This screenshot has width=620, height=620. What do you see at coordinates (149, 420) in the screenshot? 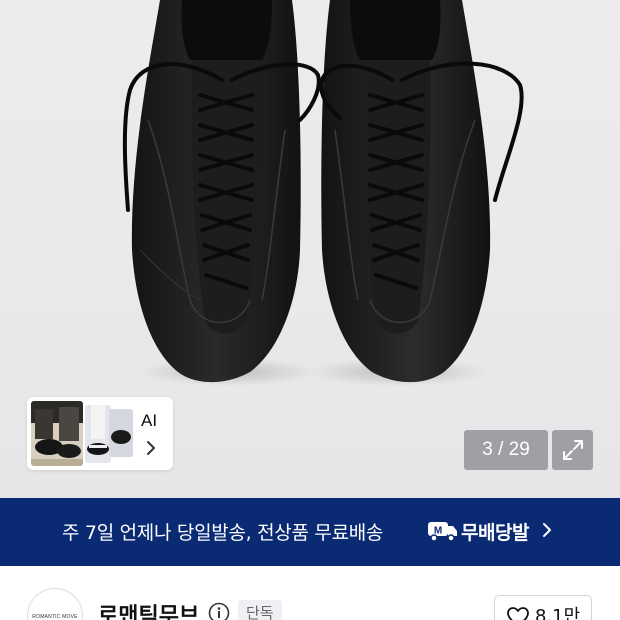
I see `ai-label: AI` at bounding box center [149, 420].